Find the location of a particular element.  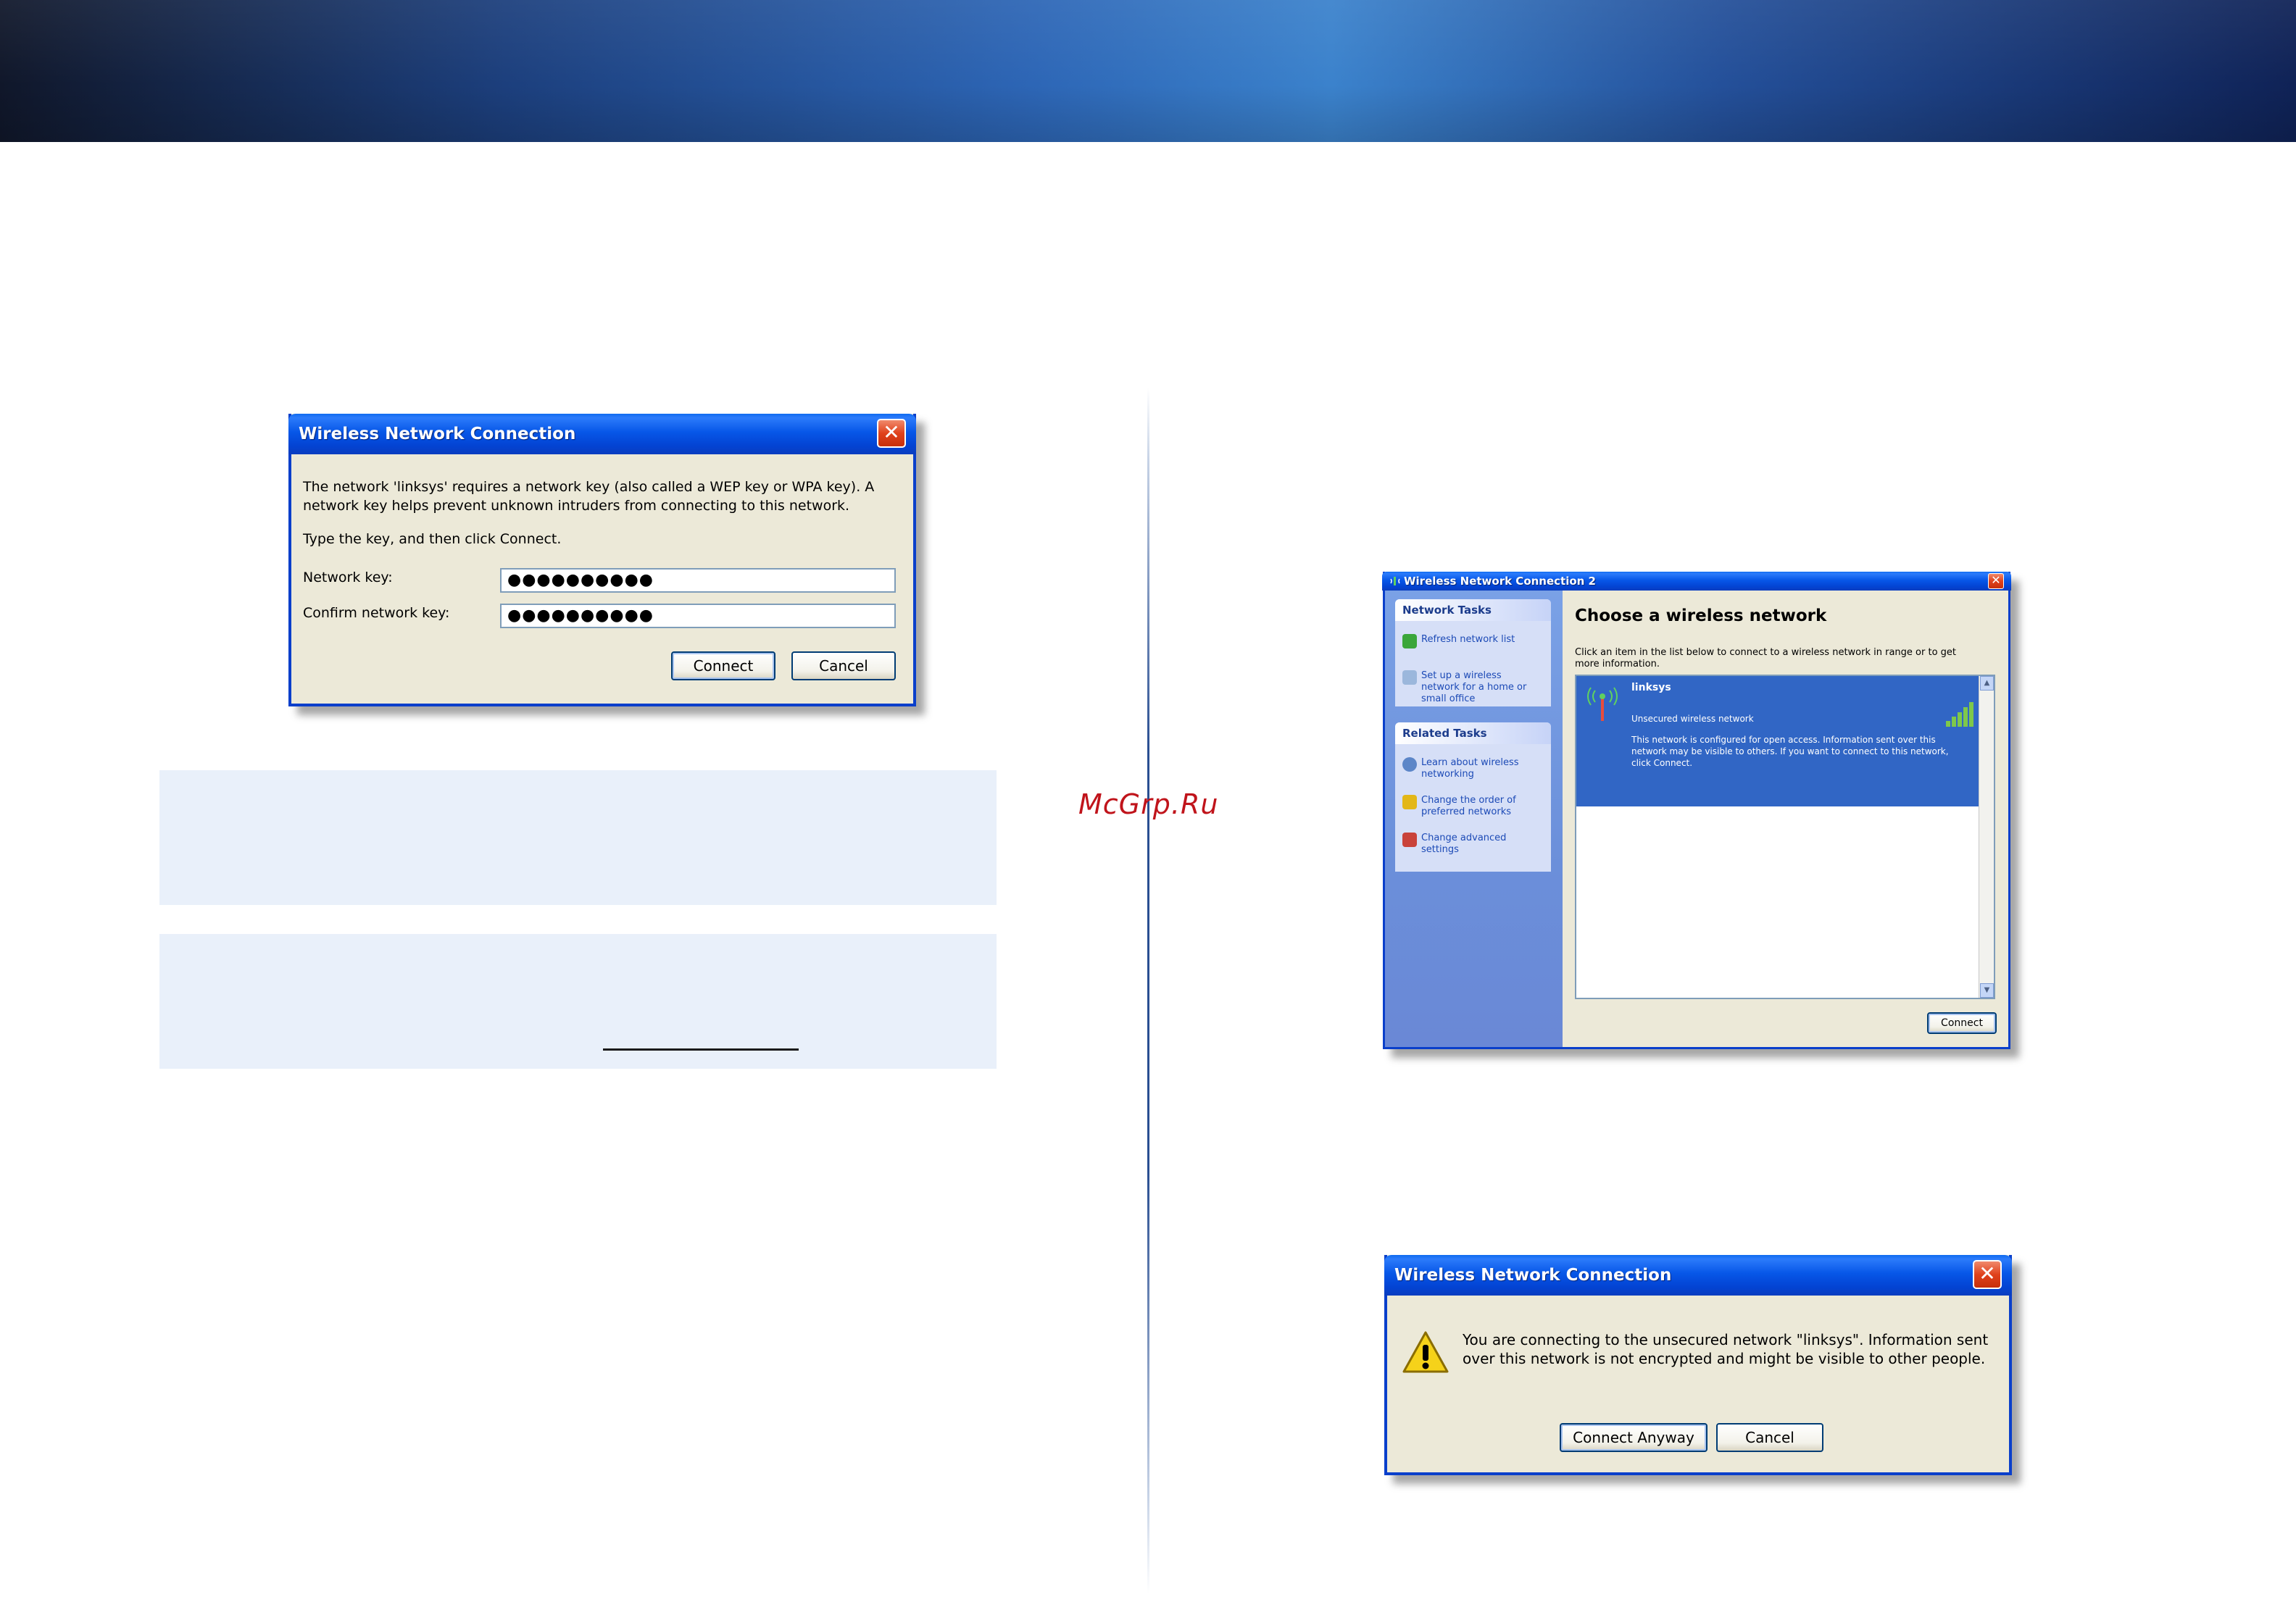

warning-icon is located at coordinates (1425, 1352).